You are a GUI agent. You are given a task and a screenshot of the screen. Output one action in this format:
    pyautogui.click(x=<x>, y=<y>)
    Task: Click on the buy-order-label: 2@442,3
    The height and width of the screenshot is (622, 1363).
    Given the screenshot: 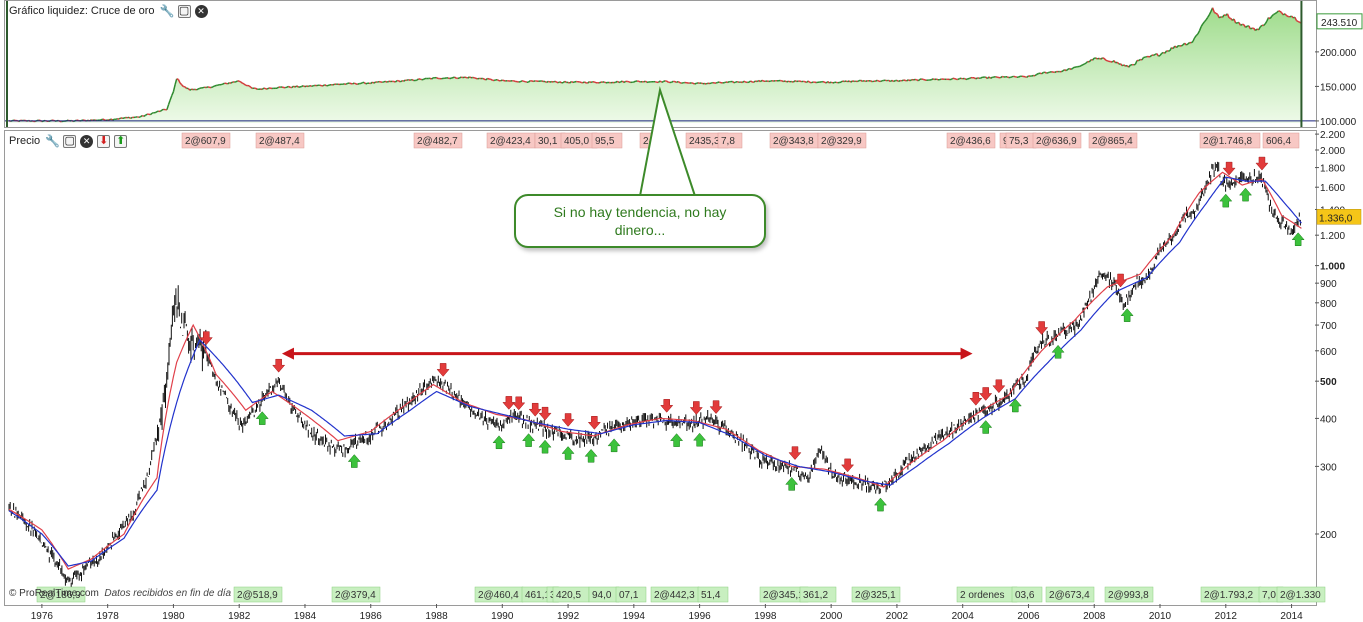 What is the action you would take?
    pyautogui.click(x=674, y=595)
    